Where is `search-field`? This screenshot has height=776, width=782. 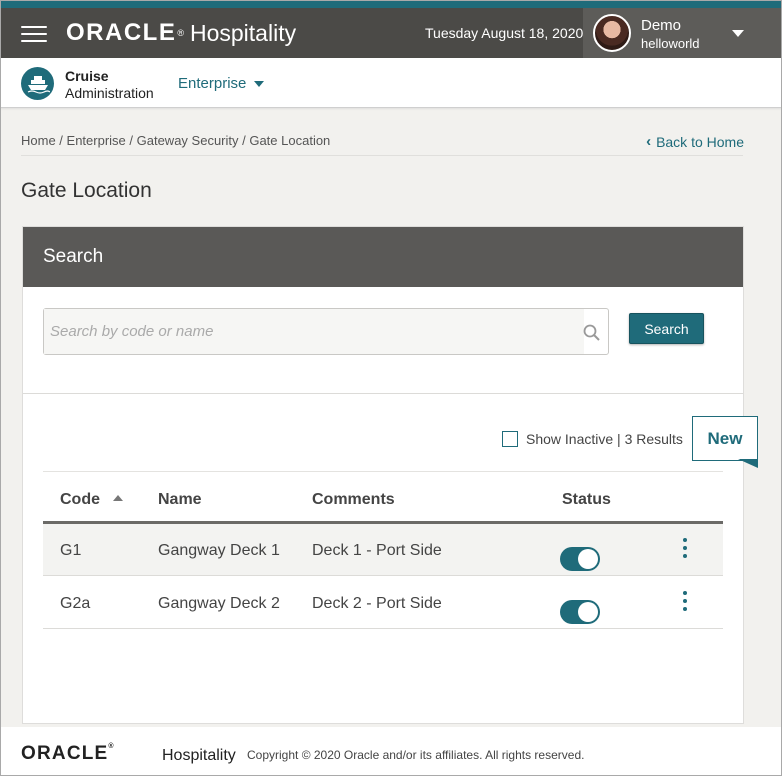
search-field is located at coordinates (326, 331).